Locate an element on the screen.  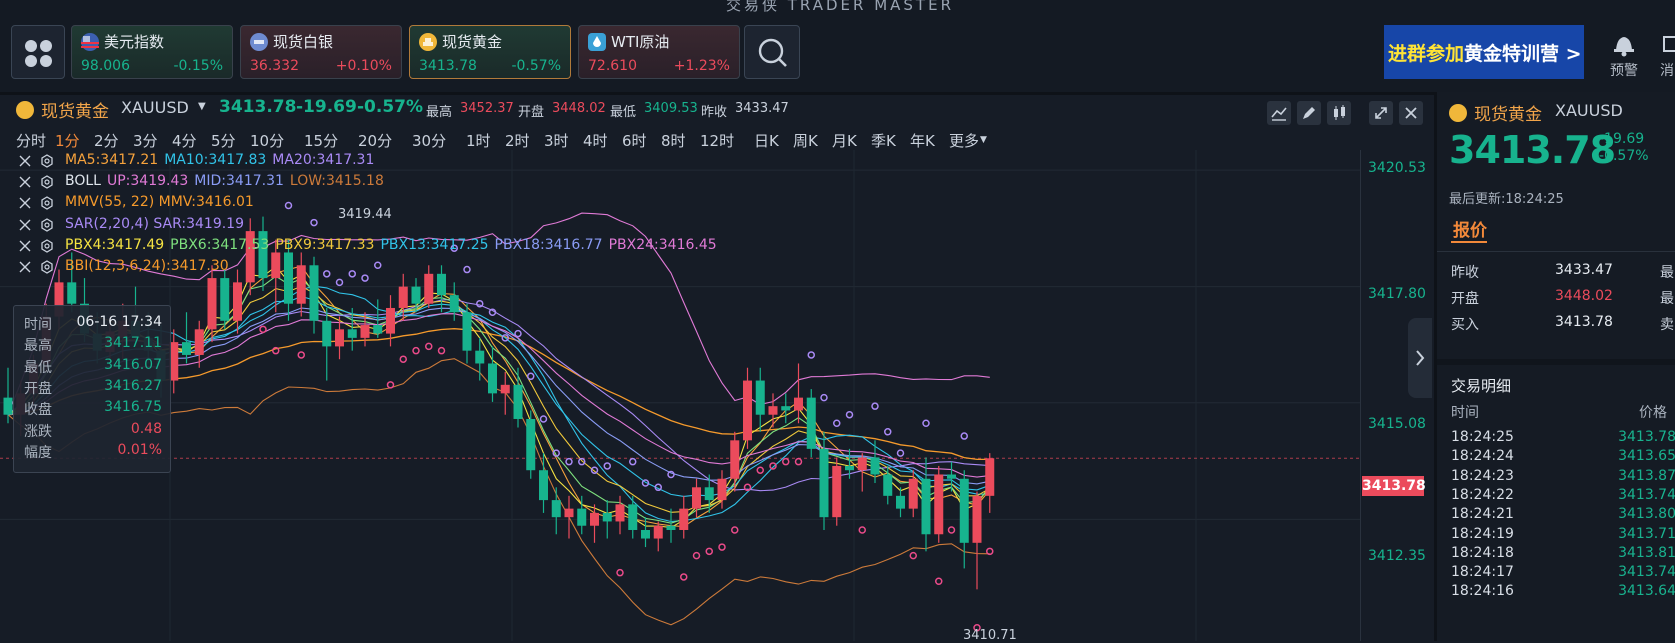
ticker-price: 72.610 is located at coordinates (612, 66).